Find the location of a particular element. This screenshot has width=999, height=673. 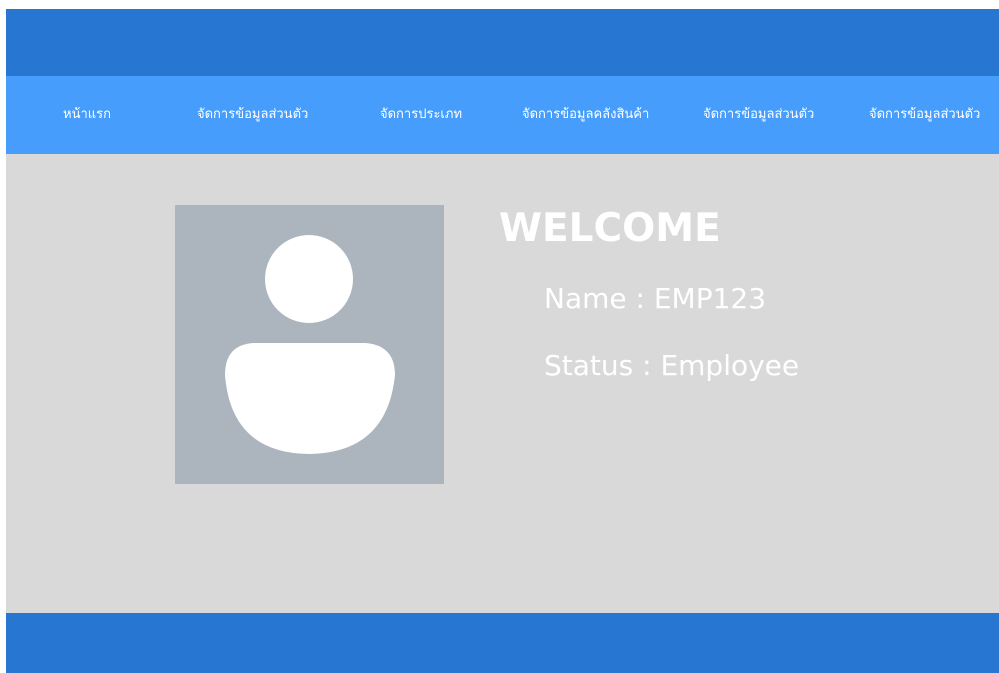

nav-item-personal-info: จัดการข้อมูลส่วนตัว is located at coordinates (252, 115).